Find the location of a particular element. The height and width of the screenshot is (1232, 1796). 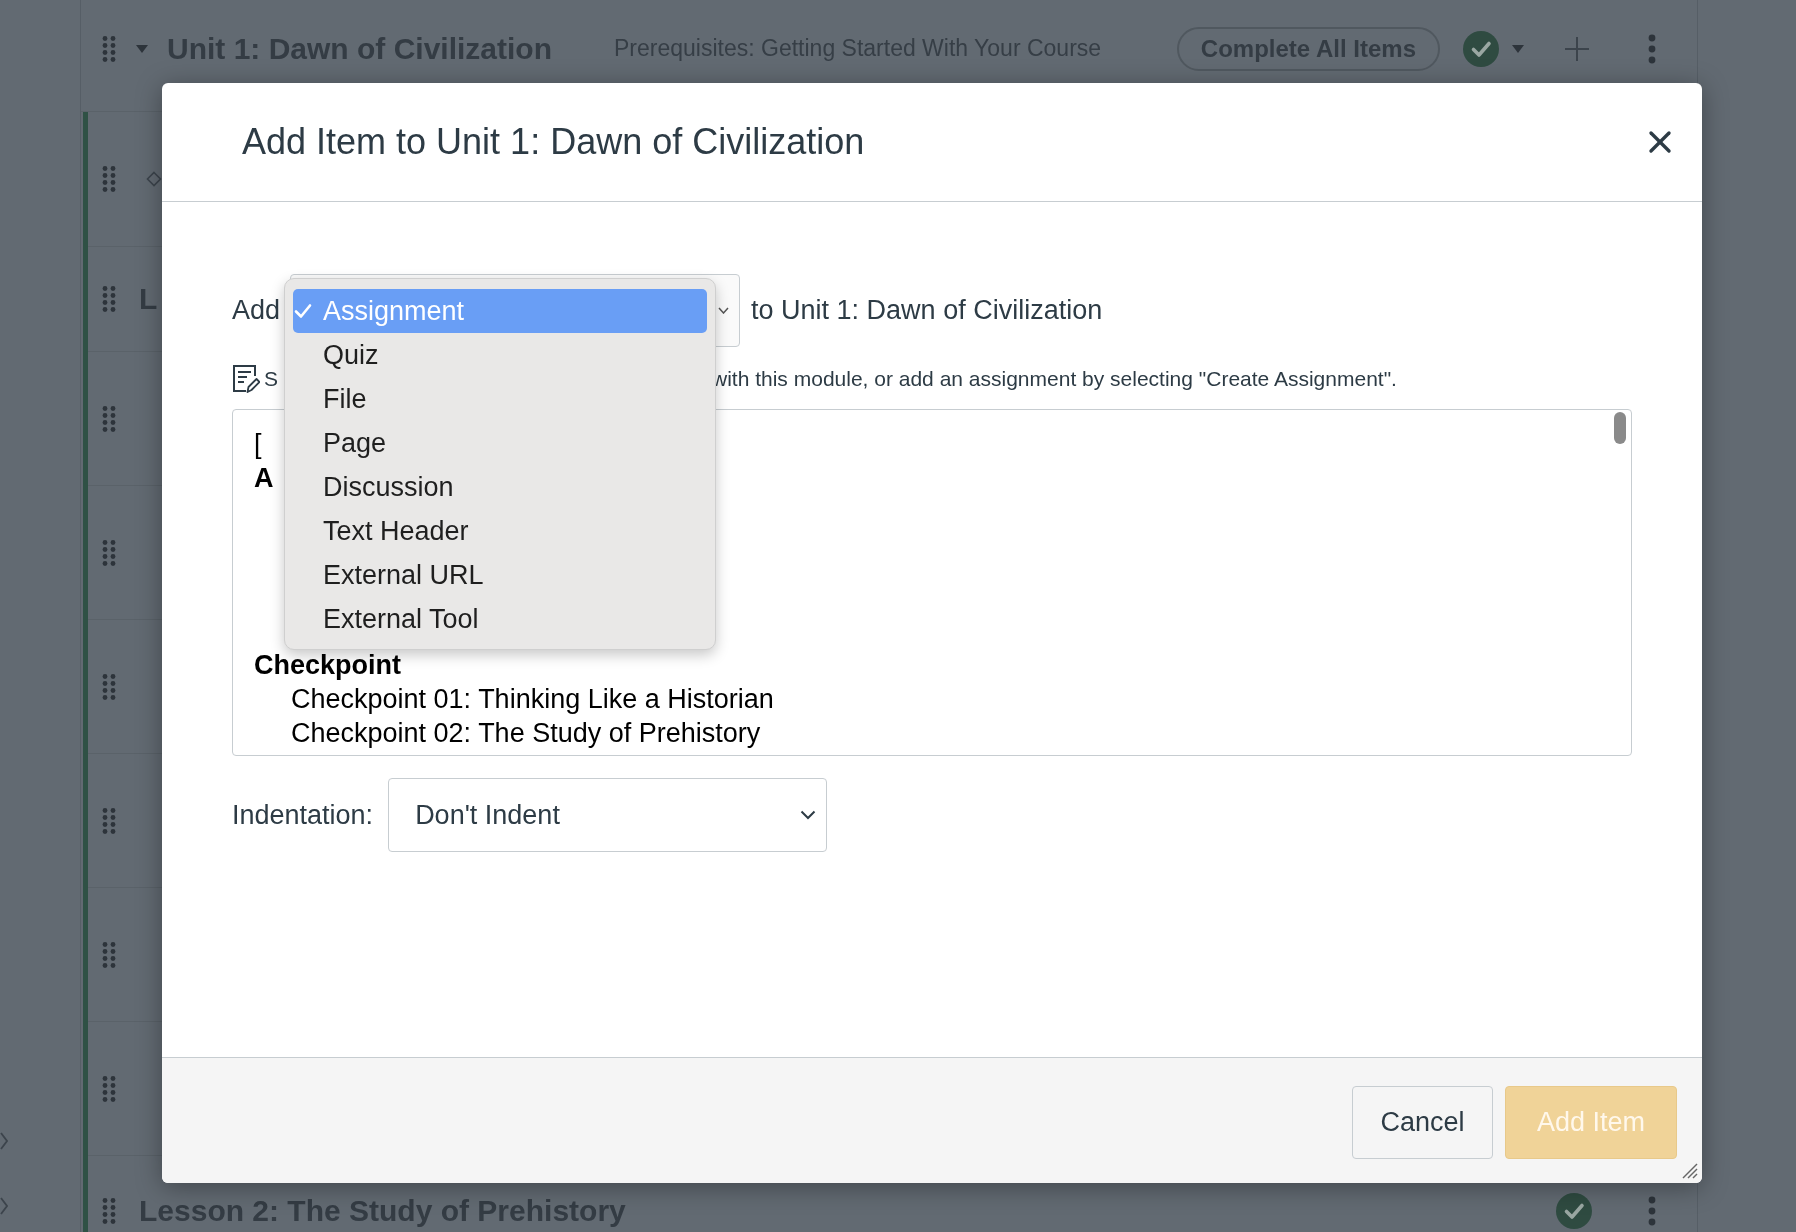

target-text: to Unit 1: Dawn of Civilization is located at coordinates (927, 311).